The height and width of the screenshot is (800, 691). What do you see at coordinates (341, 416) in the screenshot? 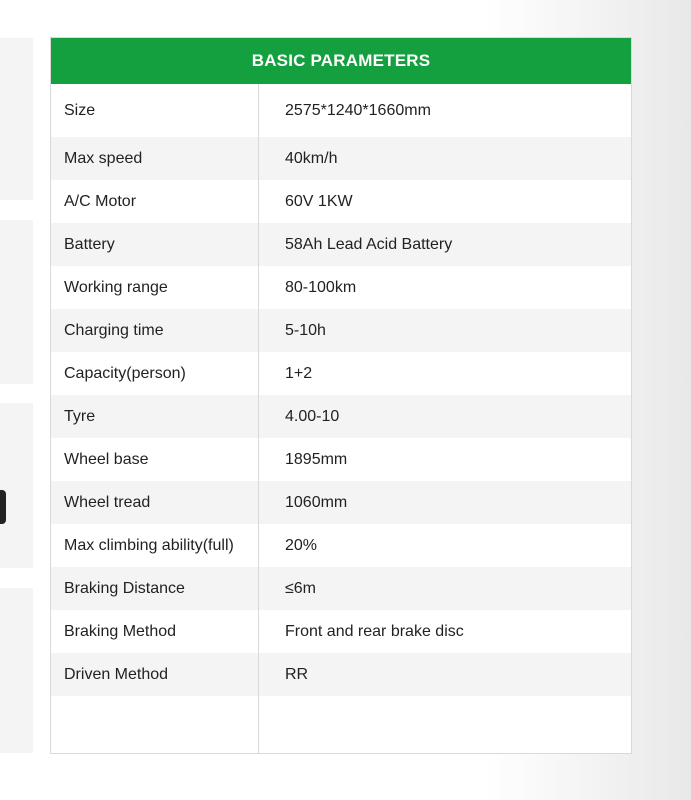
I see `table-row: Tyre 4.00-10` at bounding box center [341, 416].